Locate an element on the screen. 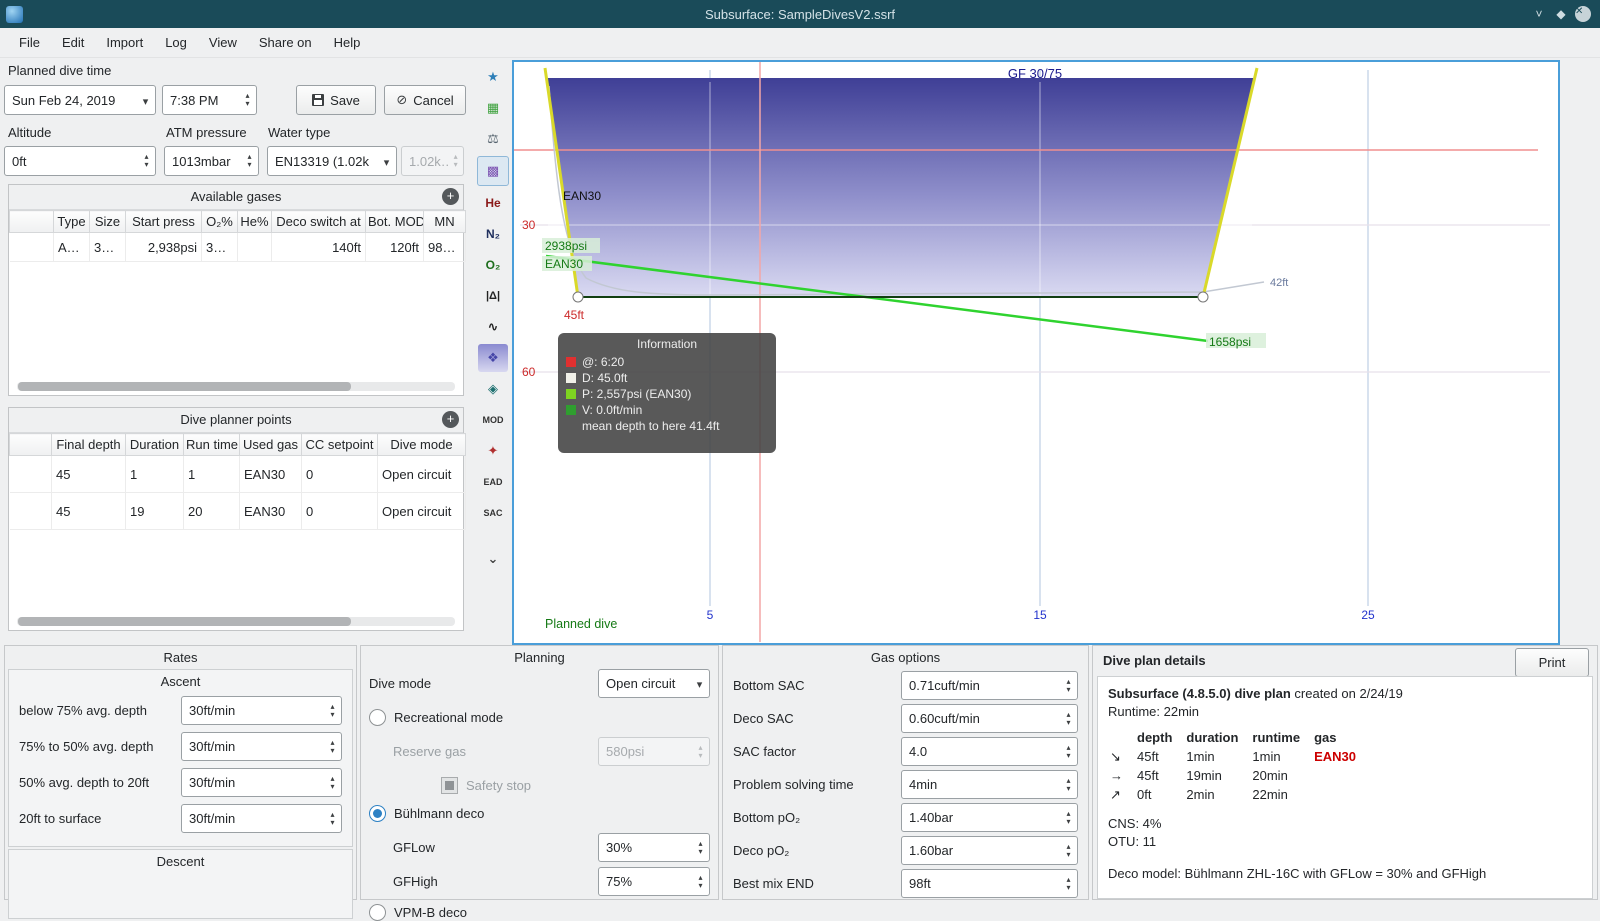  altitude-label: Altitude is located at coordinates (30, 132).